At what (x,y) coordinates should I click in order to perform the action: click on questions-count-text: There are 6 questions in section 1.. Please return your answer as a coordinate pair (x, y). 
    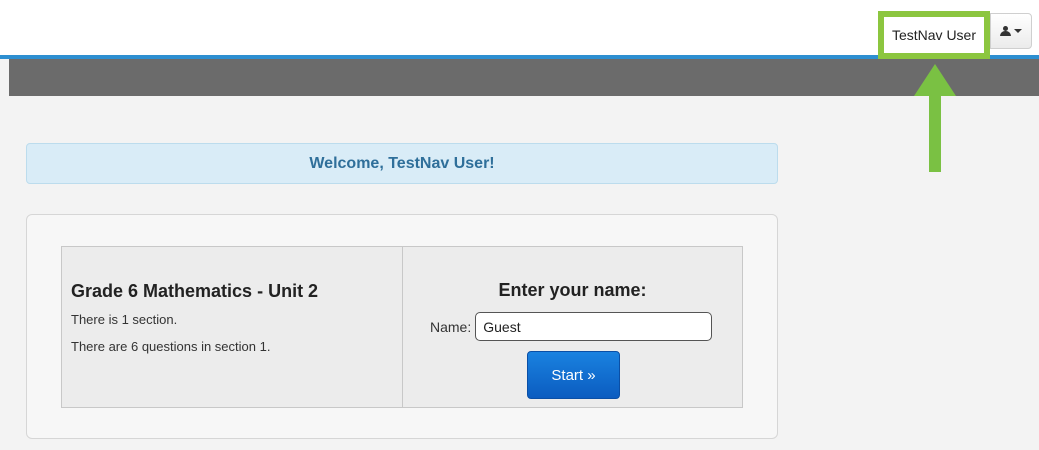
    Looking at the image, I should click on (171, 346).